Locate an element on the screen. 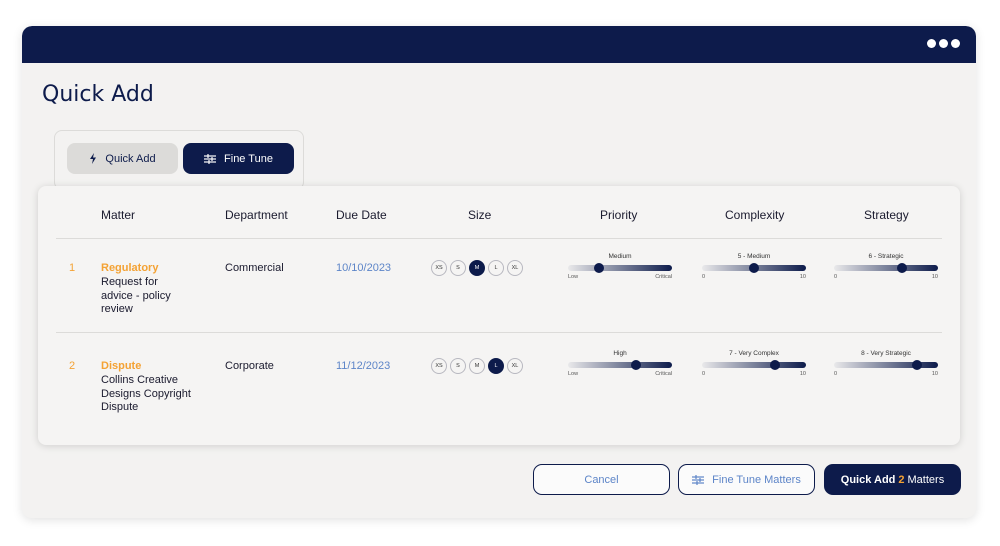 This screenshot has height=546, width=1000. strategy-value: 8 - Very Strategic is located at coordinates (886, 353).